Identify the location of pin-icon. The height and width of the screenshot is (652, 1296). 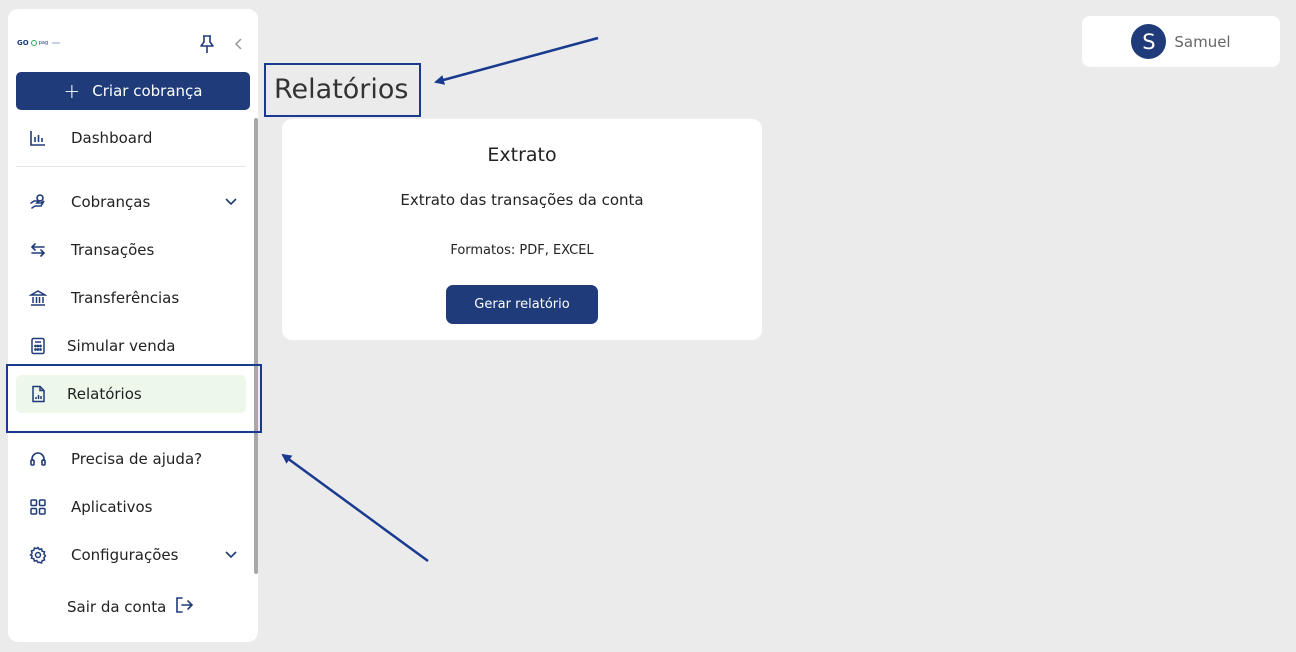
(207, 44).